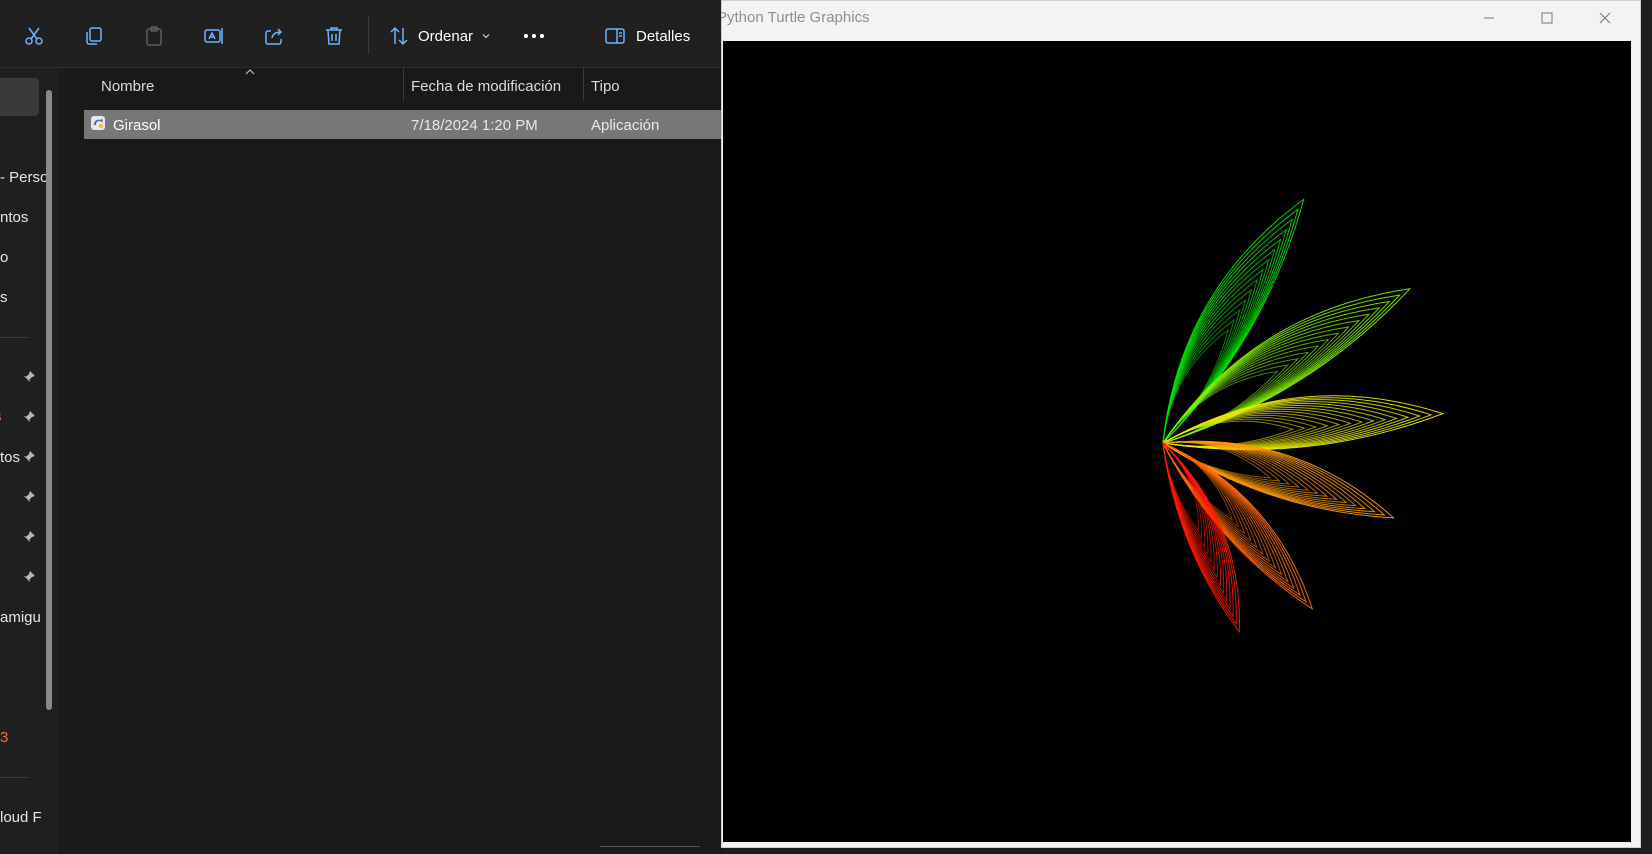 This screenshot has height=854, width=1652. I want to click on minimize-button, so click(1489, 18).